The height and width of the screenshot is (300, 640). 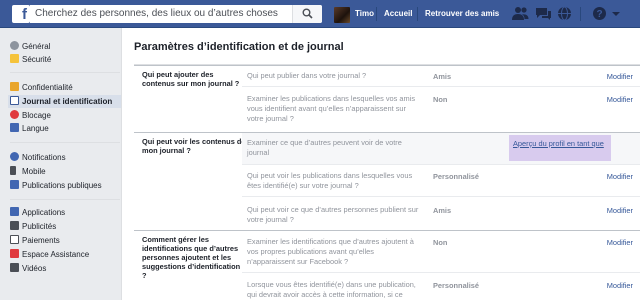 I want to click on sidebar-item-label: Espace Assistance, so click(x=56, y=254).